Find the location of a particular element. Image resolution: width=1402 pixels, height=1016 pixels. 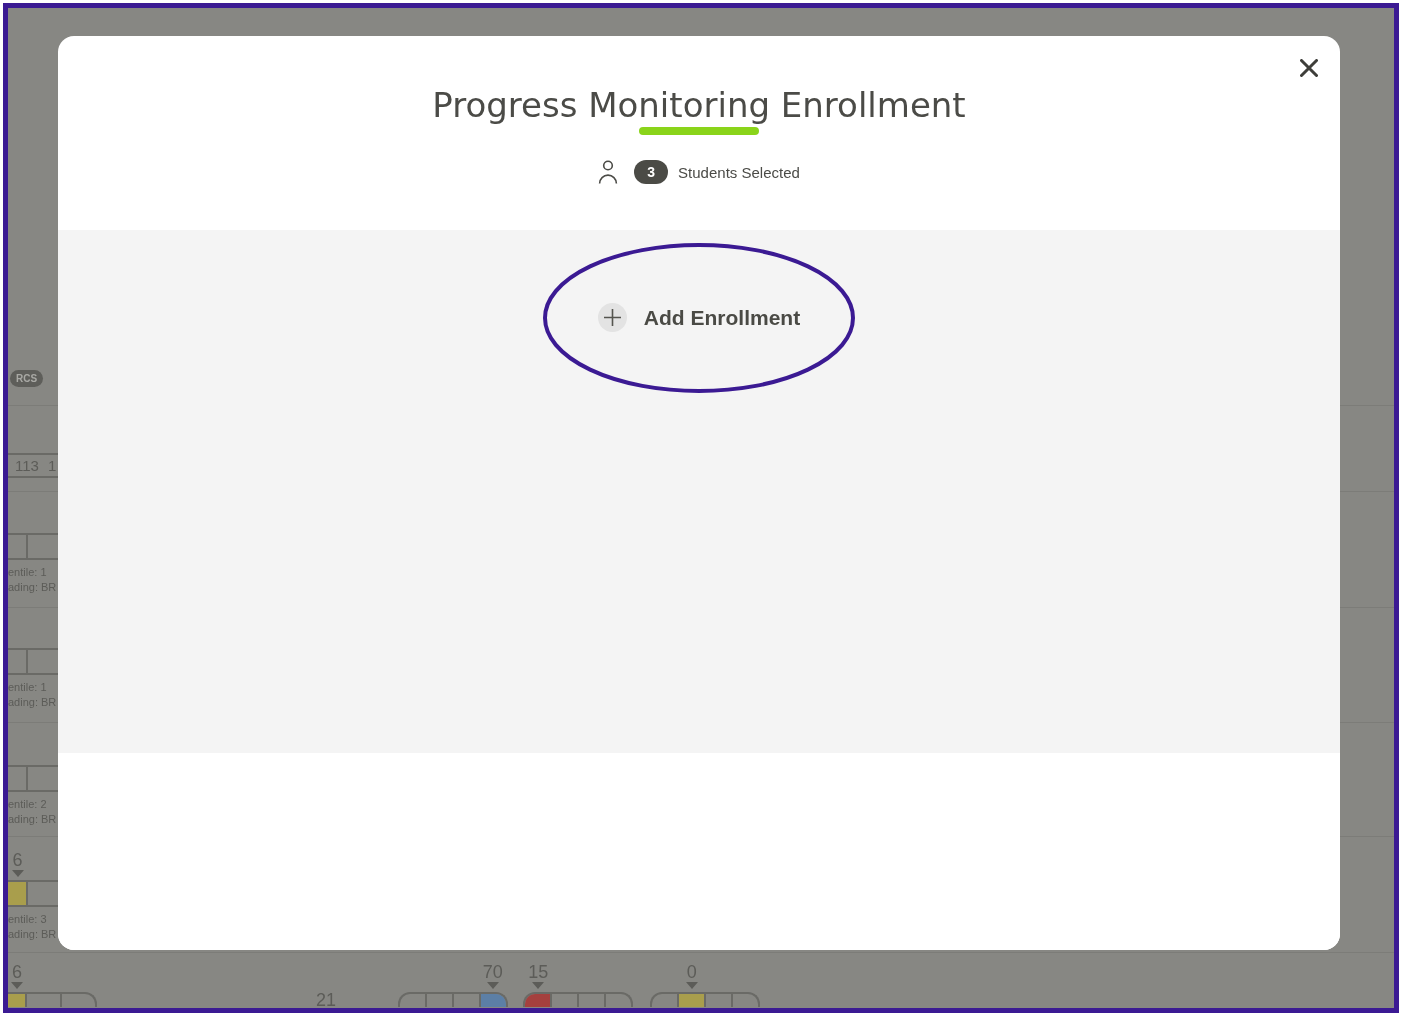

person-icon is located at coordinates (608, 172).